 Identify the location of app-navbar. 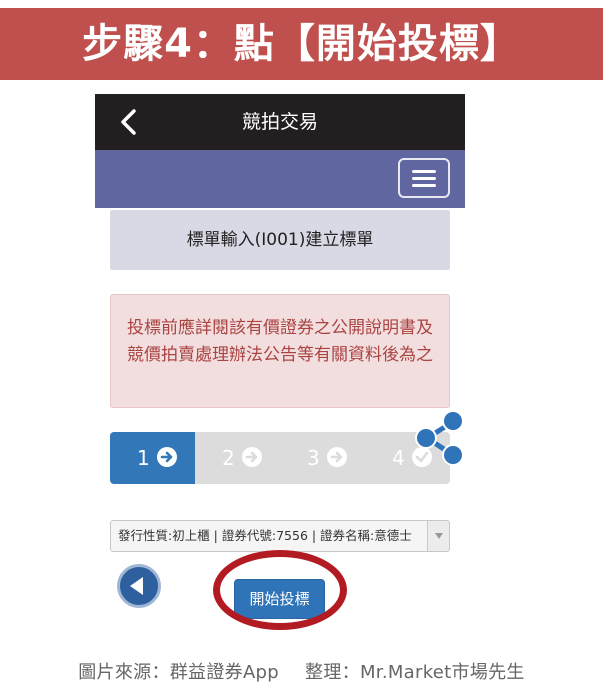
(280, 179).